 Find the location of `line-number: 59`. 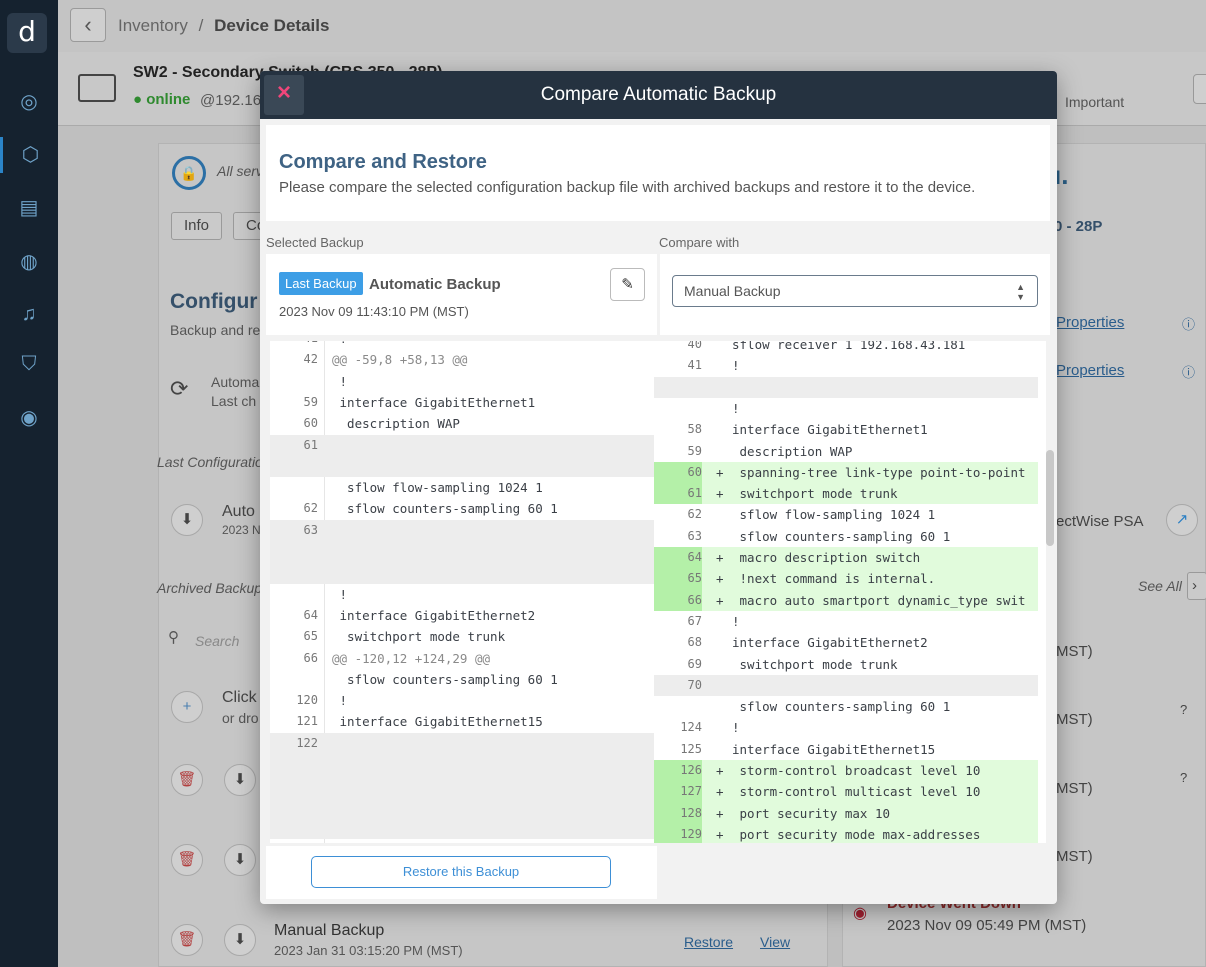

line-number: 59 is located at coordinates (694, 450).